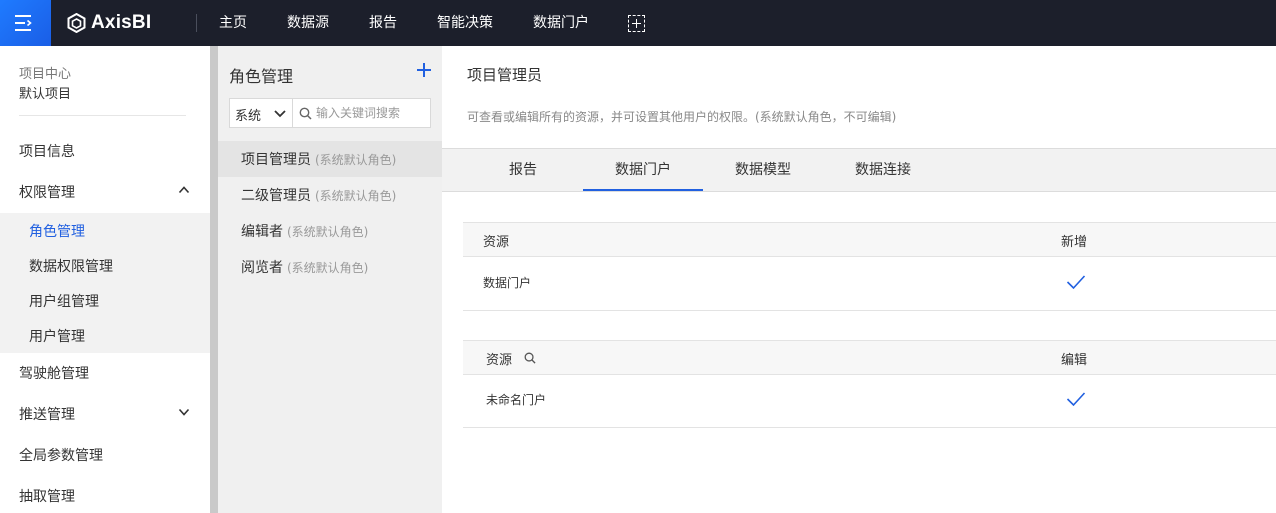  Describe the element at coordinates (64, 302) in the screenshot. I see `sidebar-item-label: 用户组管理` at that location.